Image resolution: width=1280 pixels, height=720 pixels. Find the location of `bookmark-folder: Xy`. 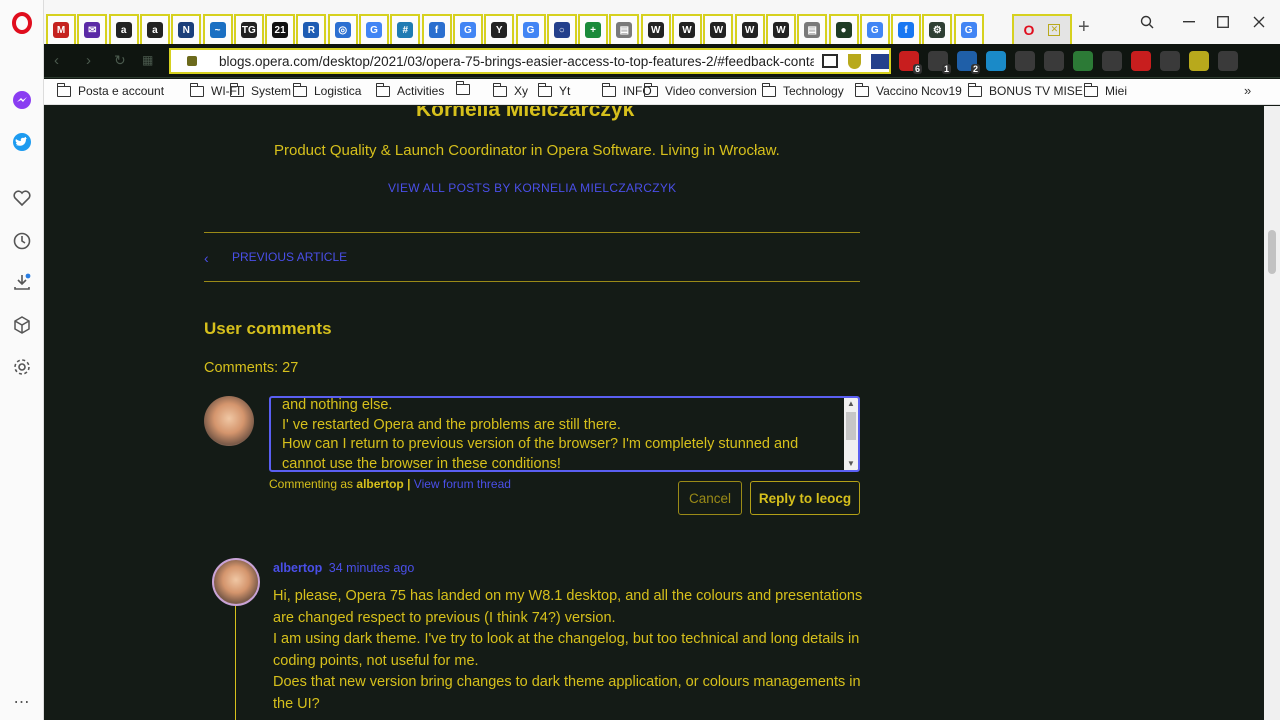

bookmark-folder: Xy is located at coordinates (510, 90).